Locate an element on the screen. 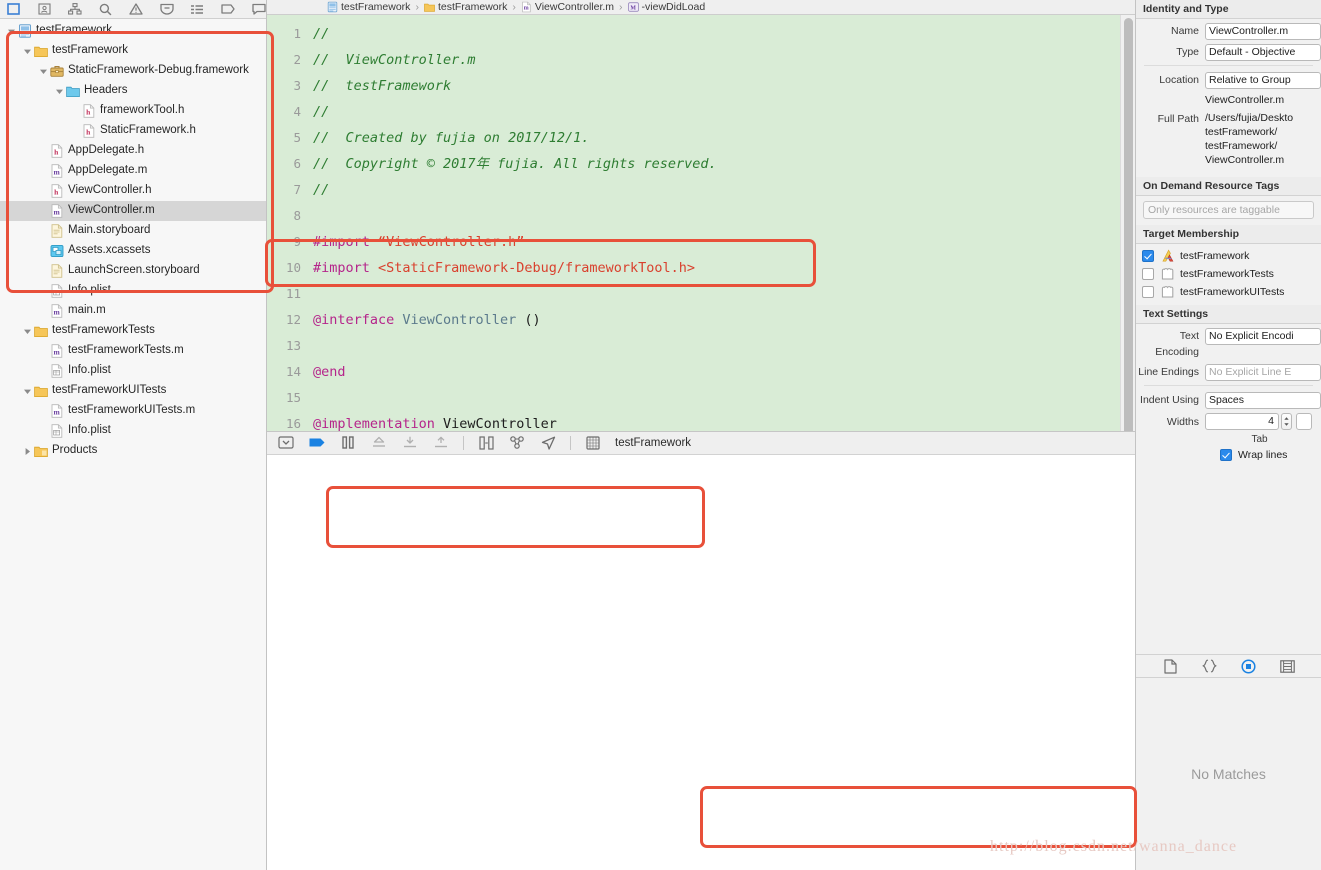 Image resolution: width=1321 pixels, height=870 pixels. editor-vertical-scrollbar is located at coordinates (1127, 223).